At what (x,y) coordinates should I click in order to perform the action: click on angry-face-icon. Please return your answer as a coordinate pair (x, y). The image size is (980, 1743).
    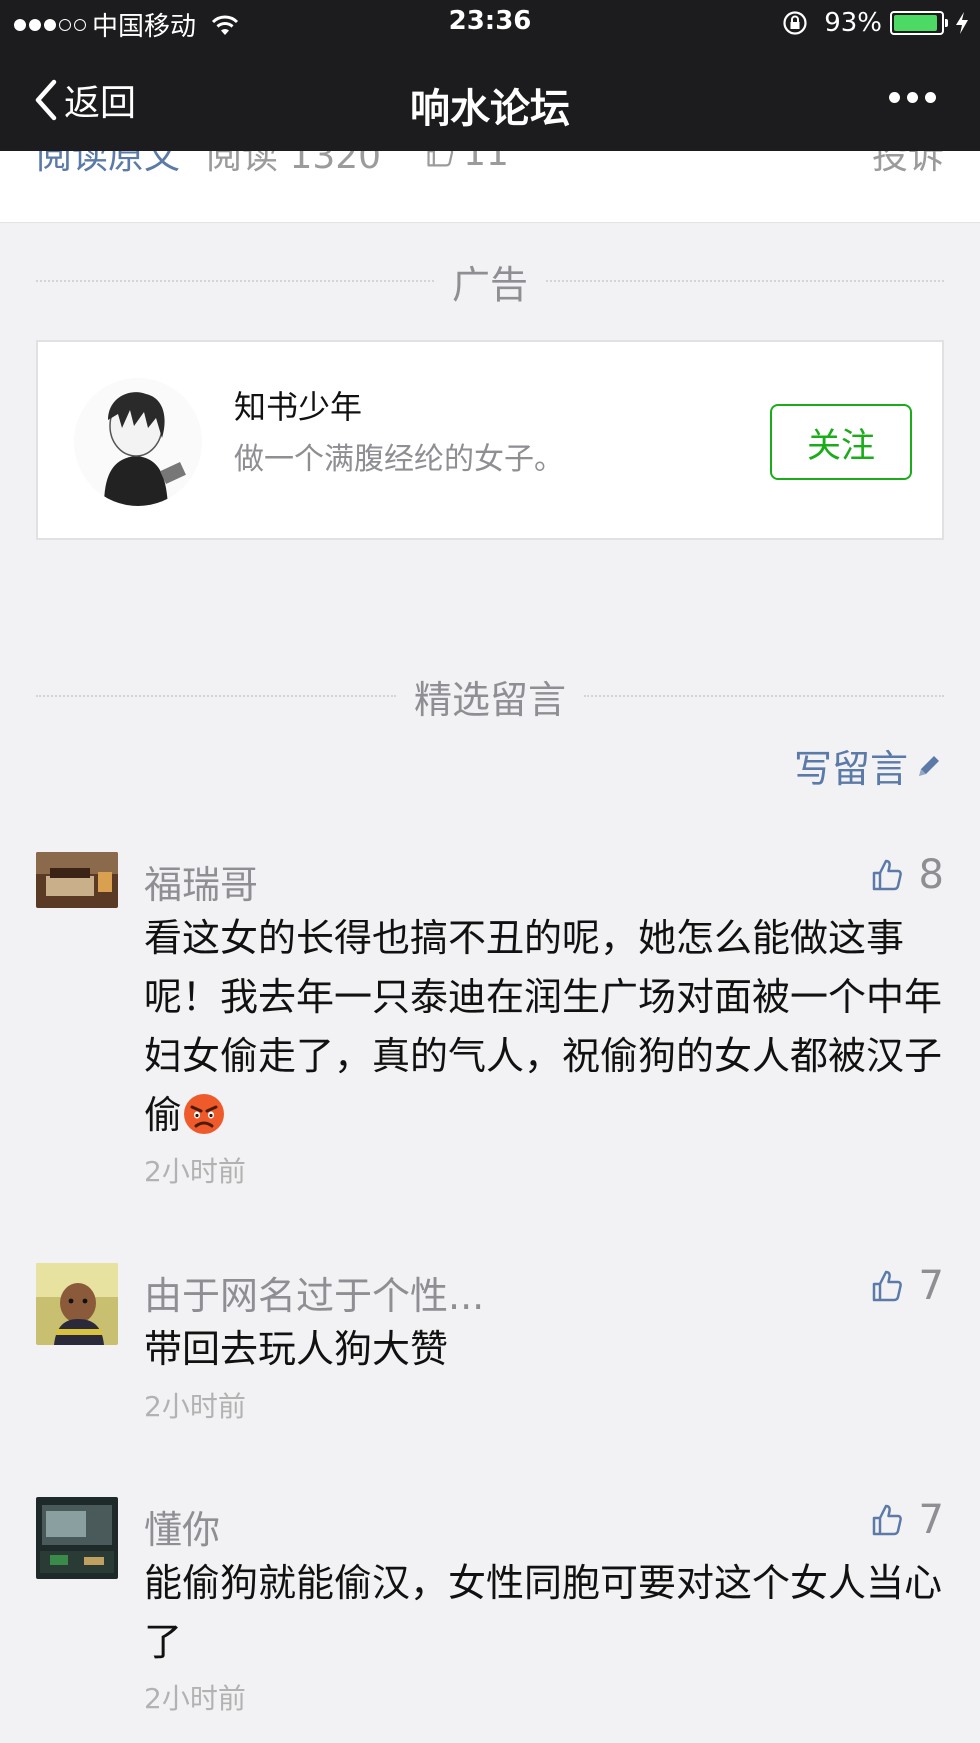
    Looking at the image, I should click on (204, 1114).